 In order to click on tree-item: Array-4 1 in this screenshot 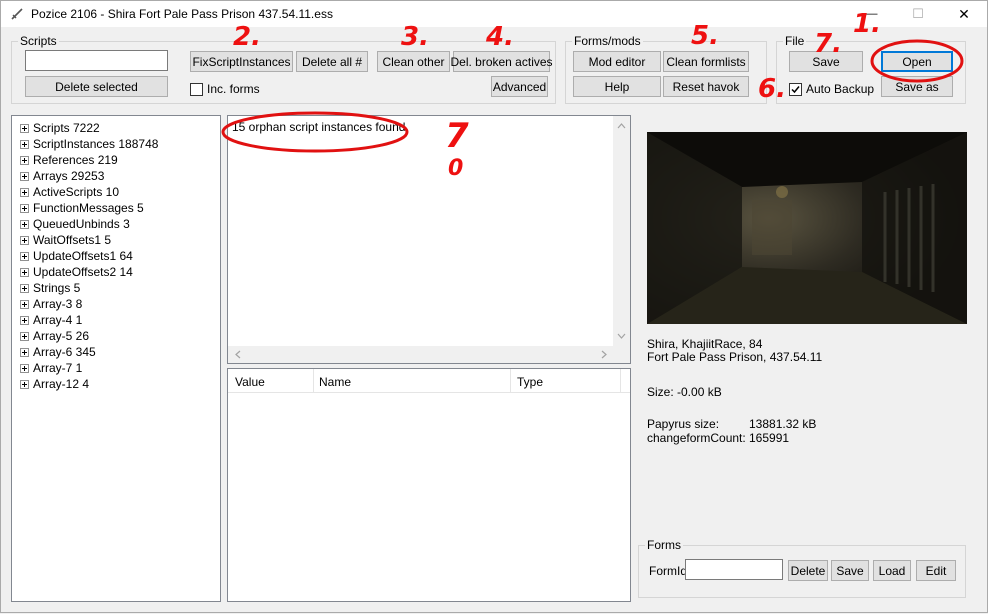, I will do `click(51, 320)`.